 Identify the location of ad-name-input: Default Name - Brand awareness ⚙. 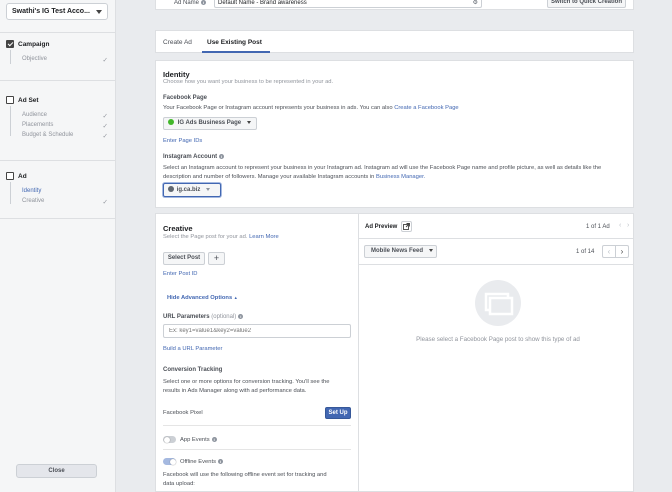
(348, 4).